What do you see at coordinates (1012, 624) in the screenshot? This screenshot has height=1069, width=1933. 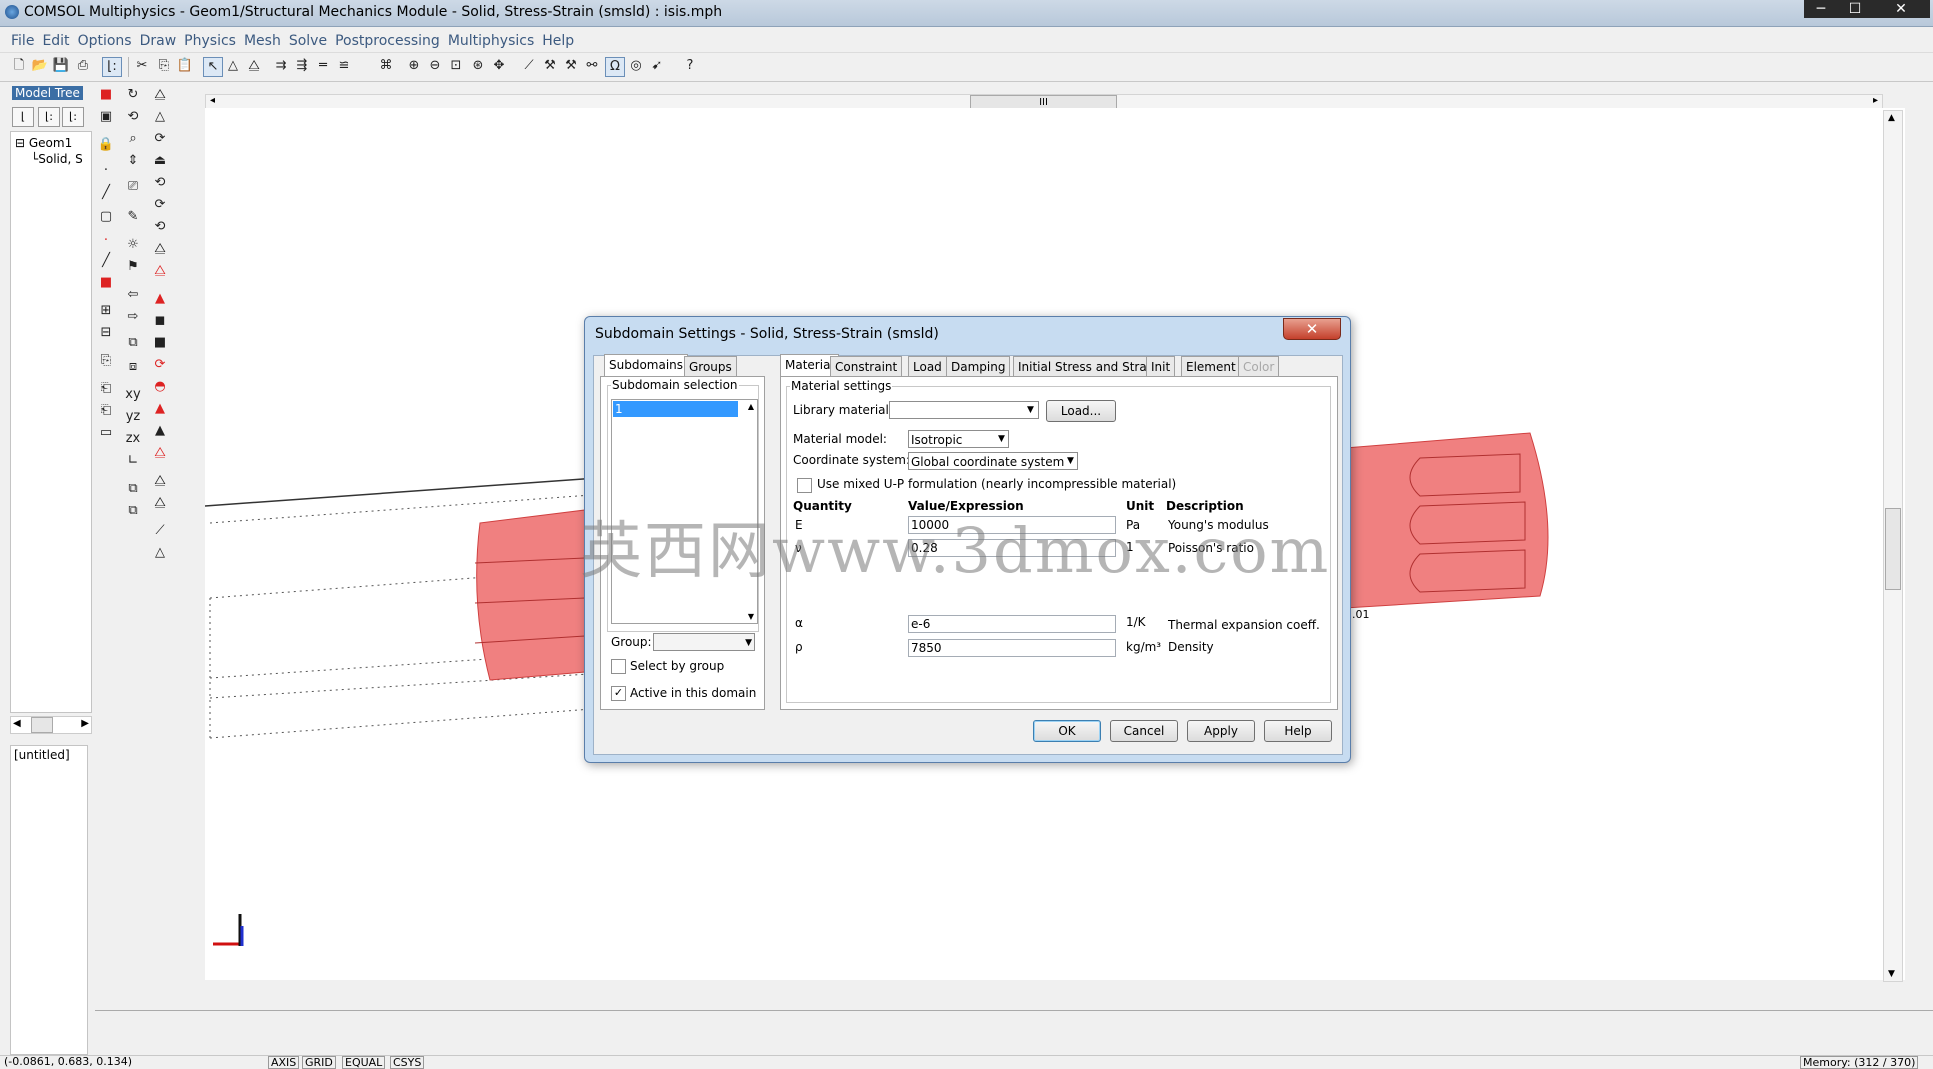 I see `thermal-expansion-input: e-6` at bounding box center [1012, 624].